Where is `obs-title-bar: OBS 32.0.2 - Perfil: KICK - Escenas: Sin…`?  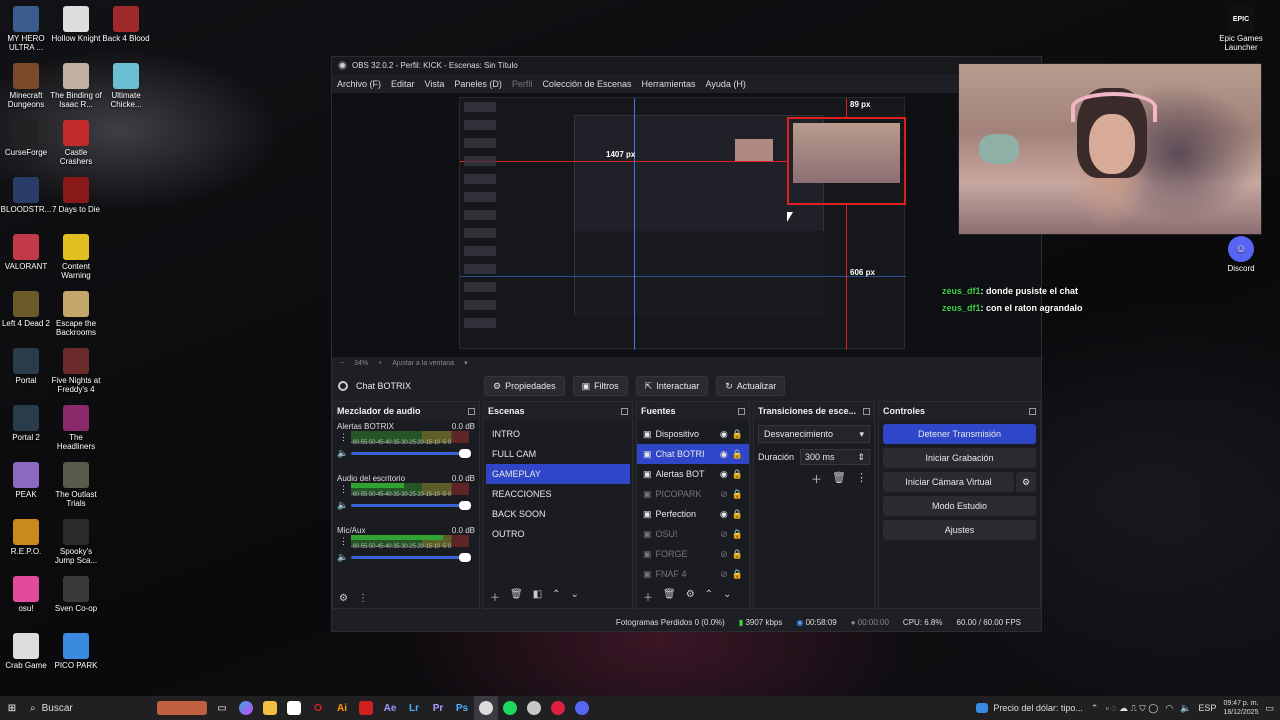
obs-title-bar: OBS 32.0.2 - Perfil: KICK - Escenas: Sin… is located at coordinates (686, 65).